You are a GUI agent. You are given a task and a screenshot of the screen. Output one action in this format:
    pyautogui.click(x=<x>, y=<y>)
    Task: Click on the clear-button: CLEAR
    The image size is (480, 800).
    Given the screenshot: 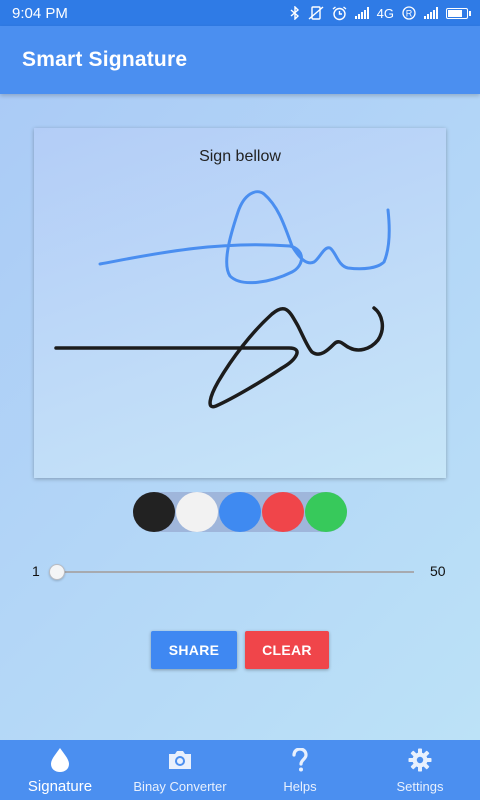 What is the action you would take?
    pyautogui.click(x=287, y=650)
    